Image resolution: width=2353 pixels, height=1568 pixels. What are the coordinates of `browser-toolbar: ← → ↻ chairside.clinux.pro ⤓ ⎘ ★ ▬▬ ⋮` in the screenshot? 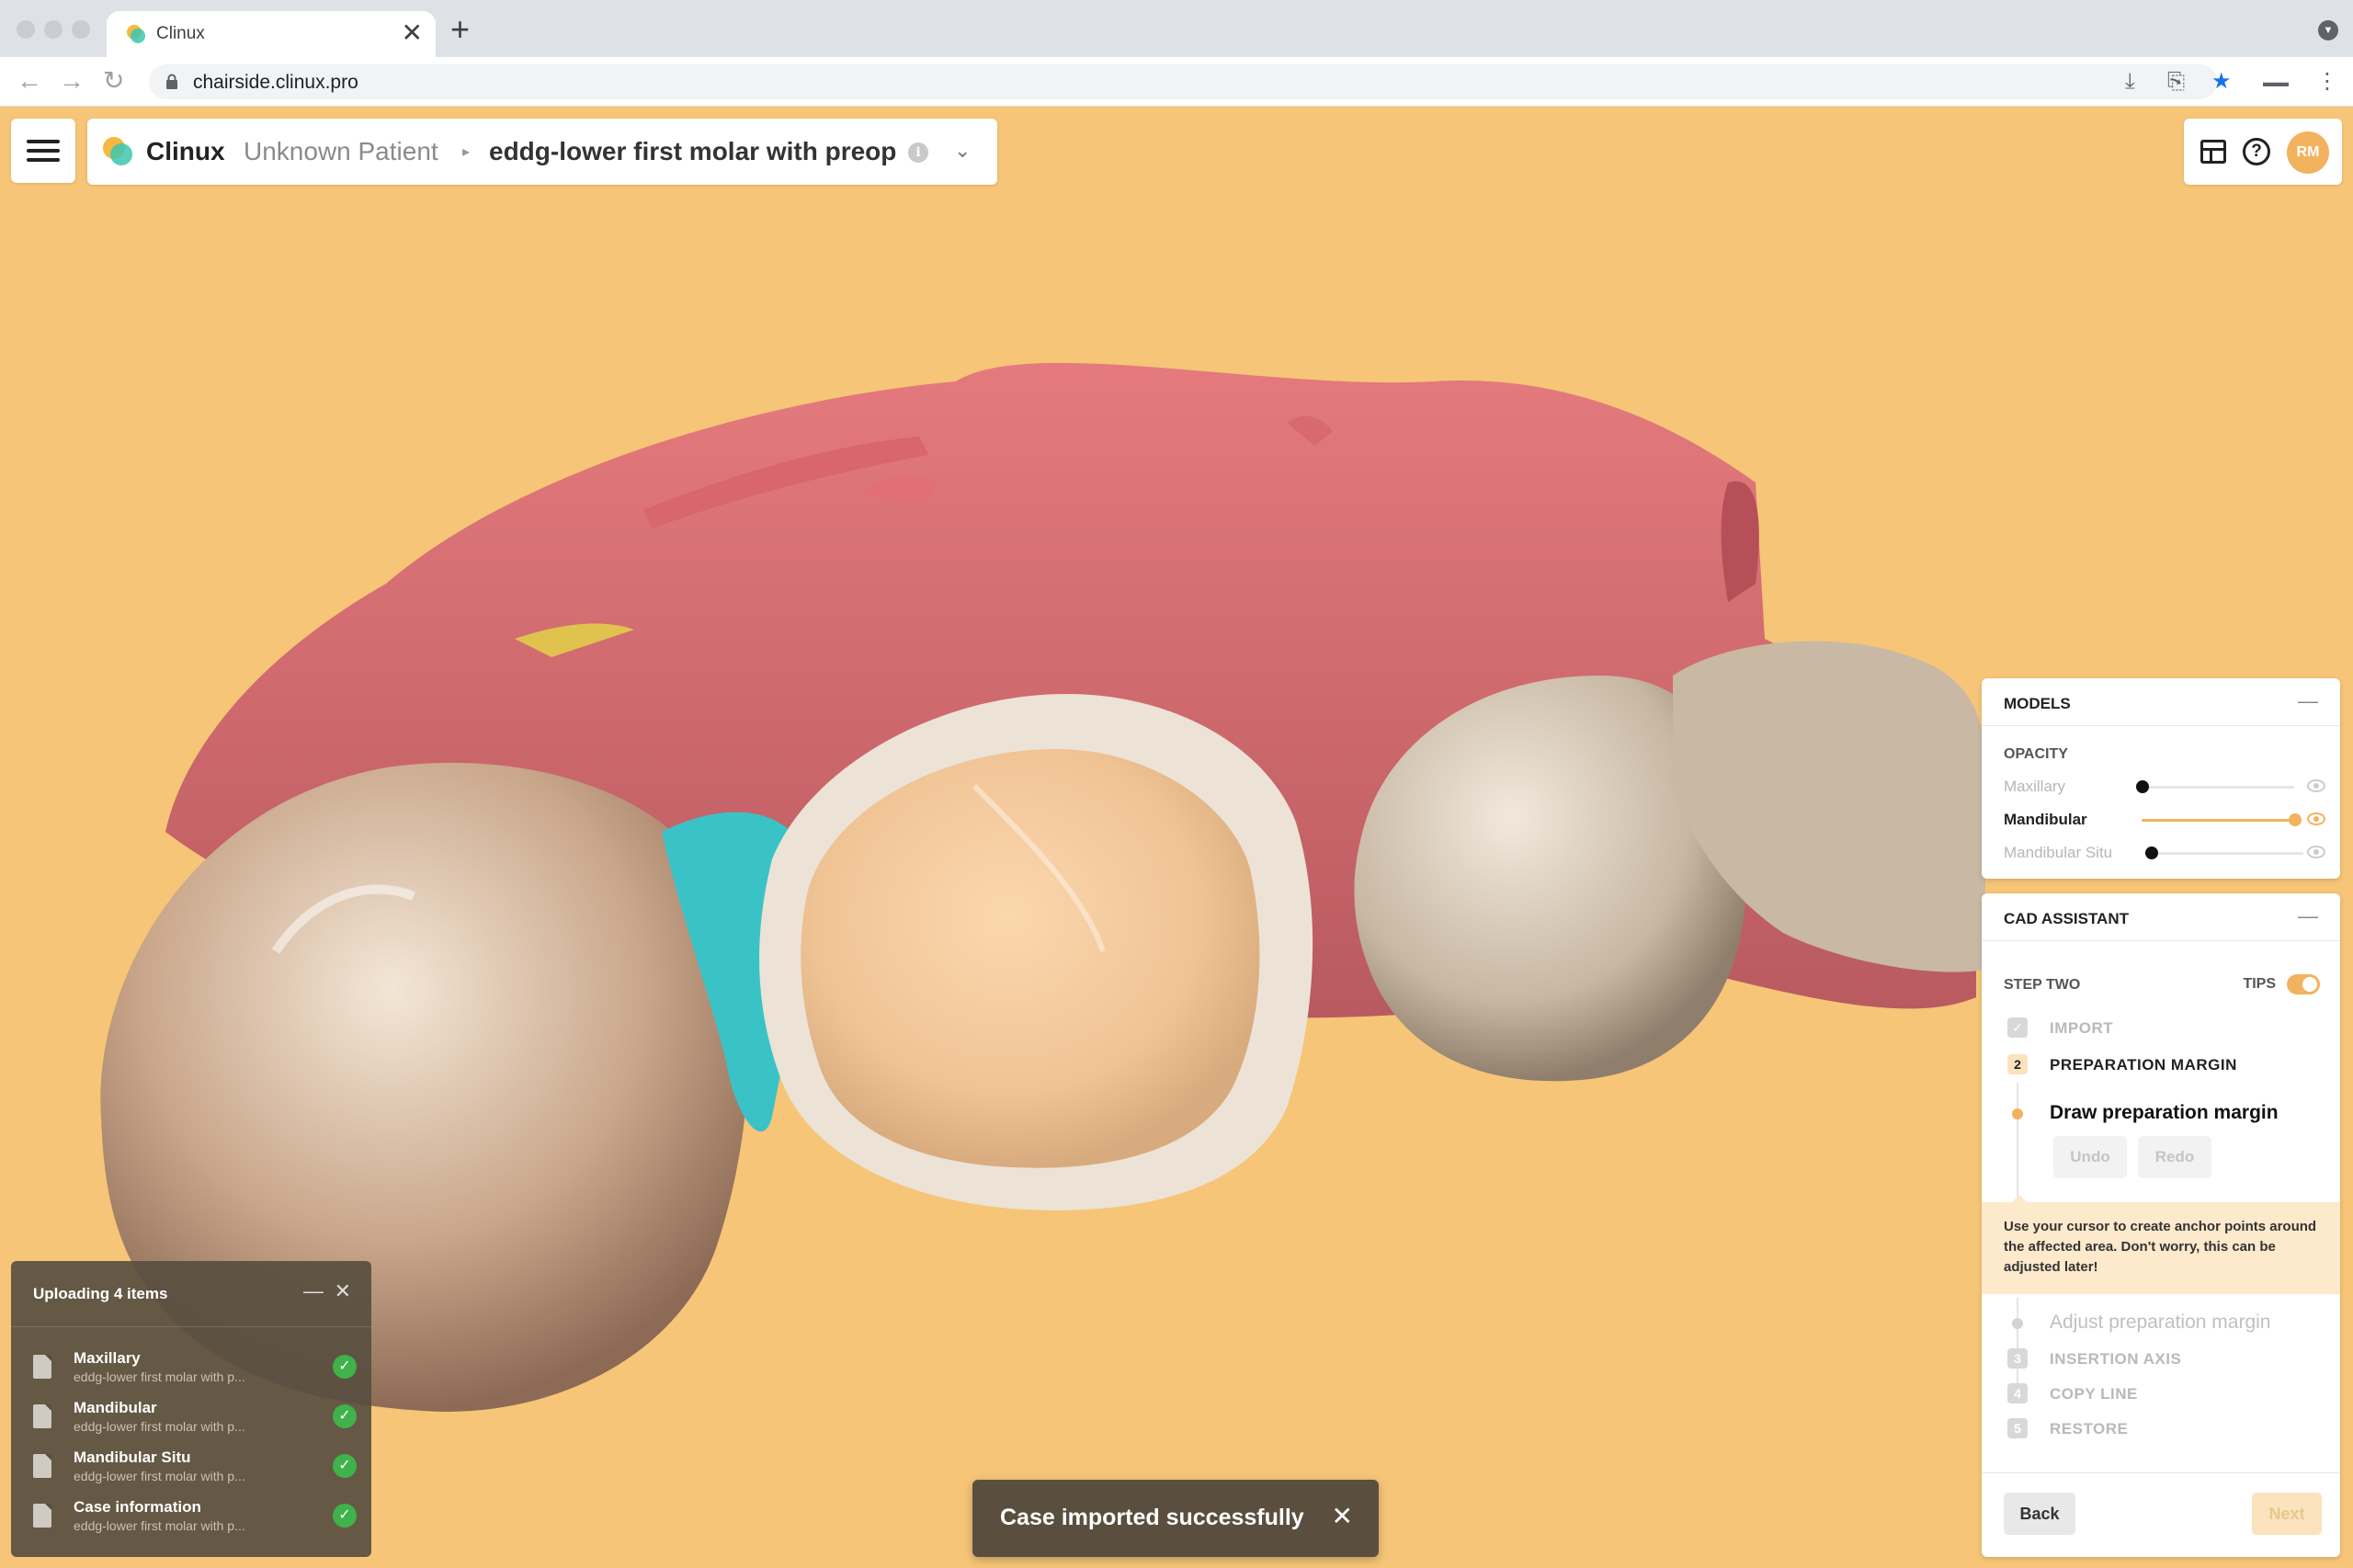 It's located at (1176, 82).